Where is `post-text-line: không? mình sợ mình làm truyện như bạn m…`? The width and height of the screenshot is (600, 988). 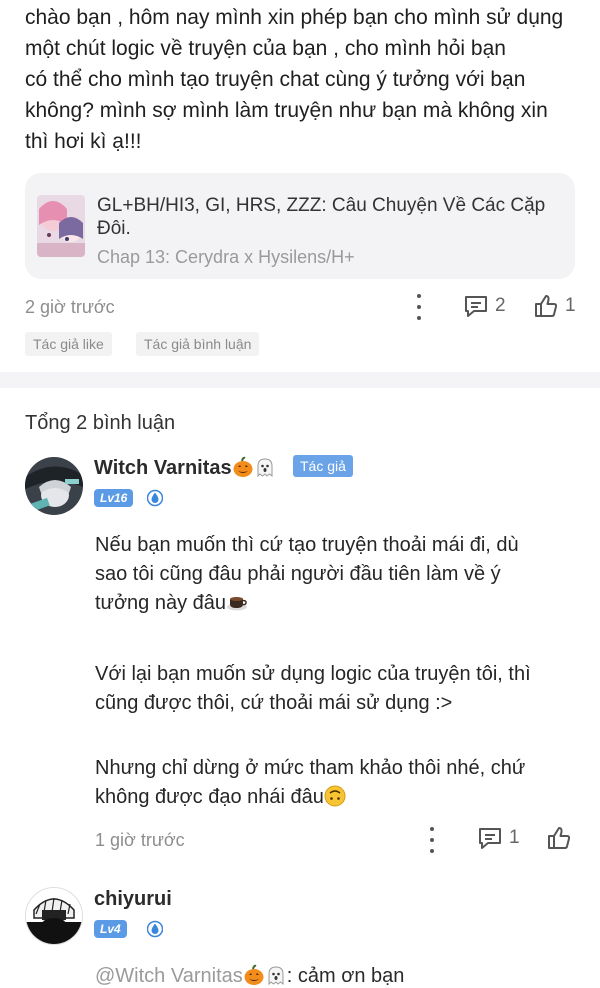
post-text-line: không? mình sợ mình làm truyện như bạn m… is located at coordinates (286, 110).